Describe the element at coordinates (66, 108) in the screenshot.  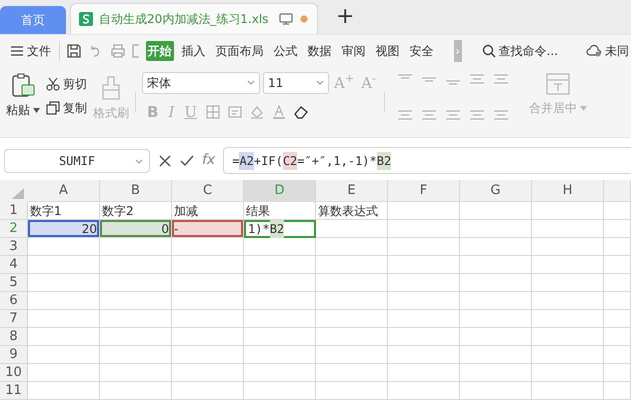
I see `copy-button: 复制` at that location.